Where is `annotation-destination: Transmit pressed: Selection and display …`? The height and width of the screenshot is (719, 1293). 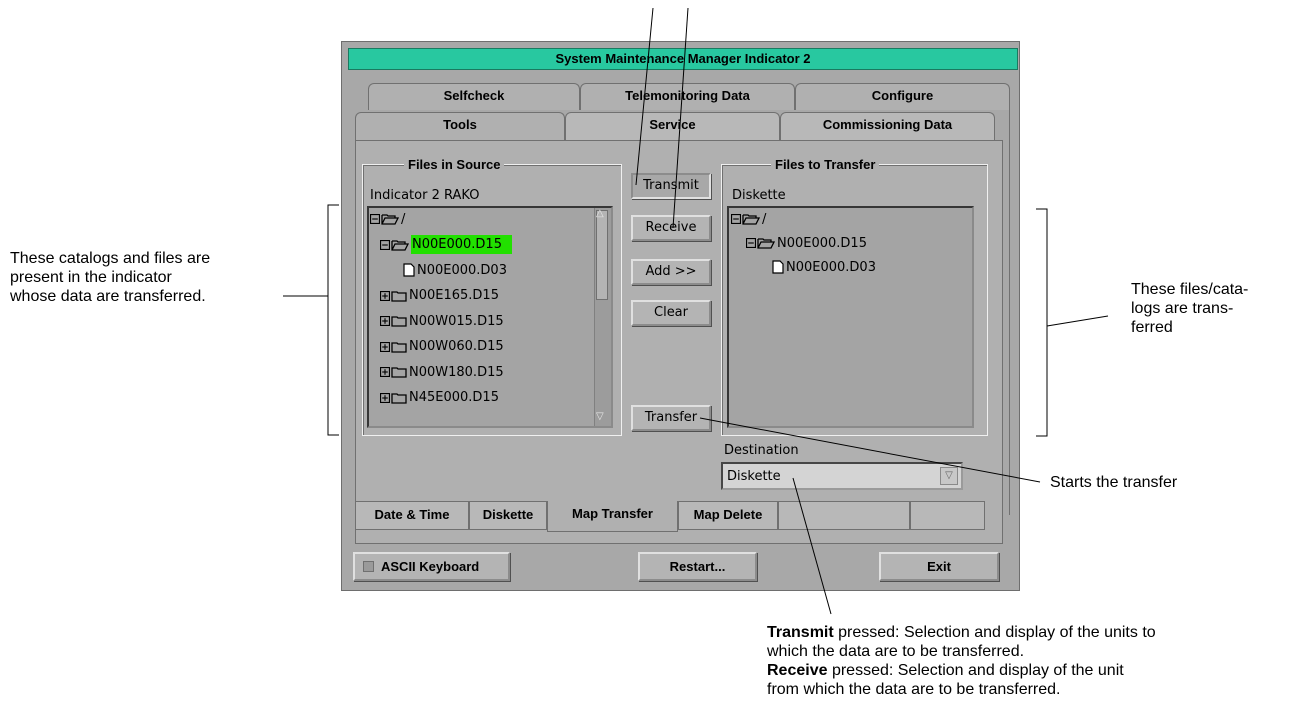 annotation-destination: Transmit pressed: Selection and display … is located at coordinates (961, 661).